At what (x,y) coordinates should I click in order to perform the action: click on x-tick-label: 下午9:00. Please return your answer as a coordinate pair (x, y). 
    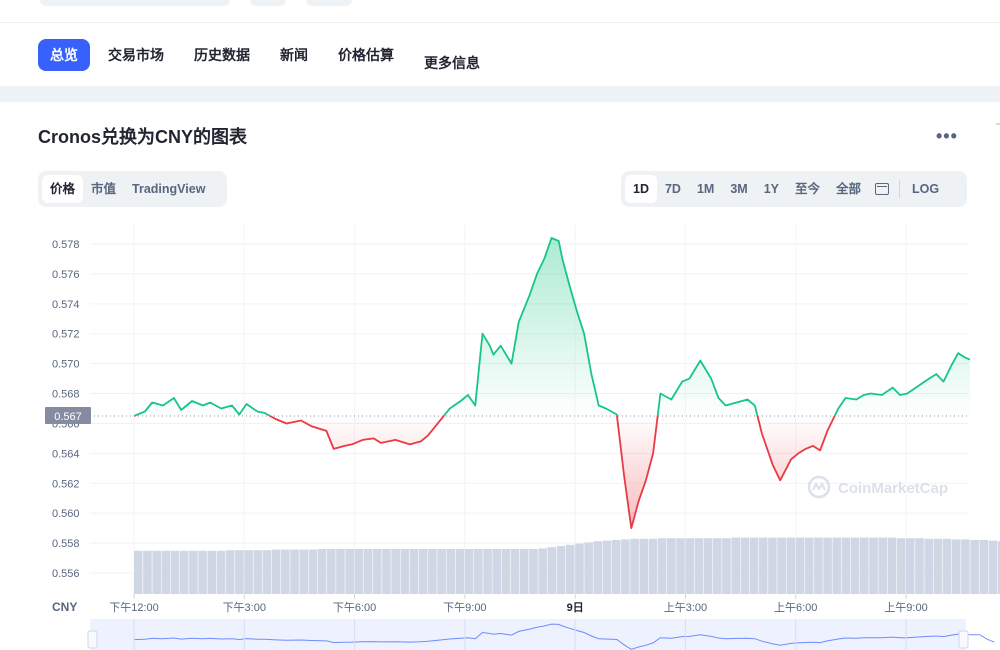
    Looking at the image, I should click on (464, 607).